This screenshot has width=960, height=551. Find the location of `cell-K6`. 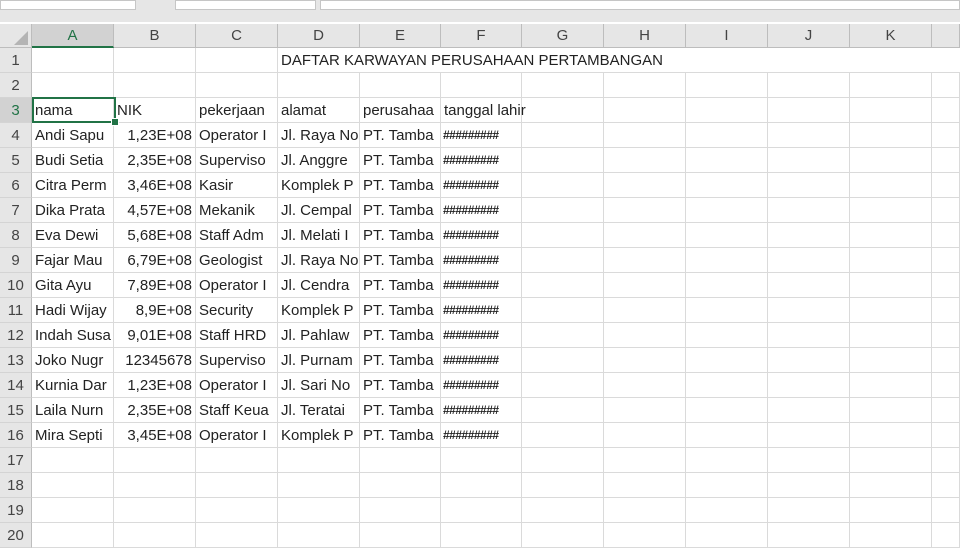

cell-K6 is located at coordinates (891, 185).